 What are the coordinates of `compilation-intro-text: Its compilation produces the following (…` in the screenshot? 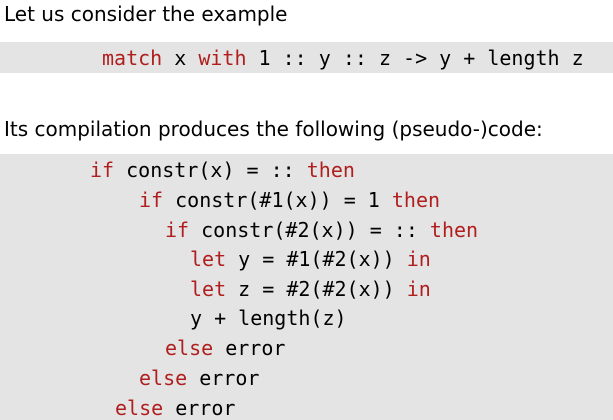 It's located at (273, 129).